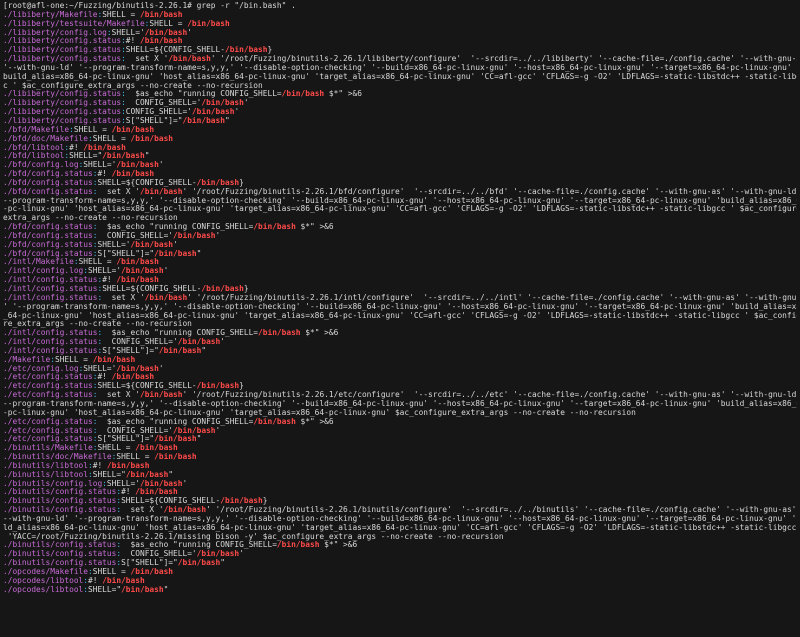  Describe the element at coordinates (400, 218) in the screenshot. I see `output-line: extra_args --no-create --no-recursion` at that location.